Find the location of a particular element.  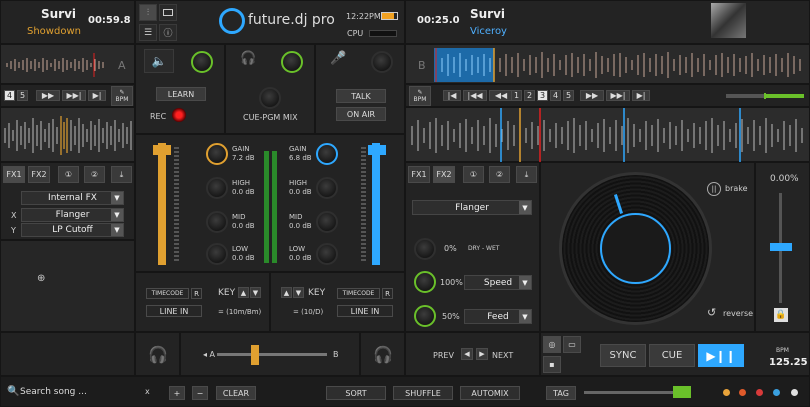

play-pause-button: ▶❙❙ is located at coordinates (721, 355).